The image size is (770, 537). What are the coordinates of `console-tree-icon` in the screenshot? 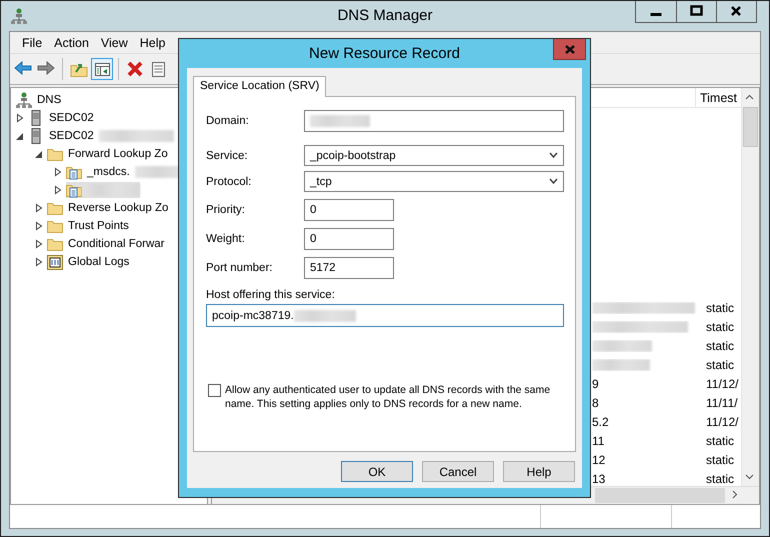 It's located at (102, 69).